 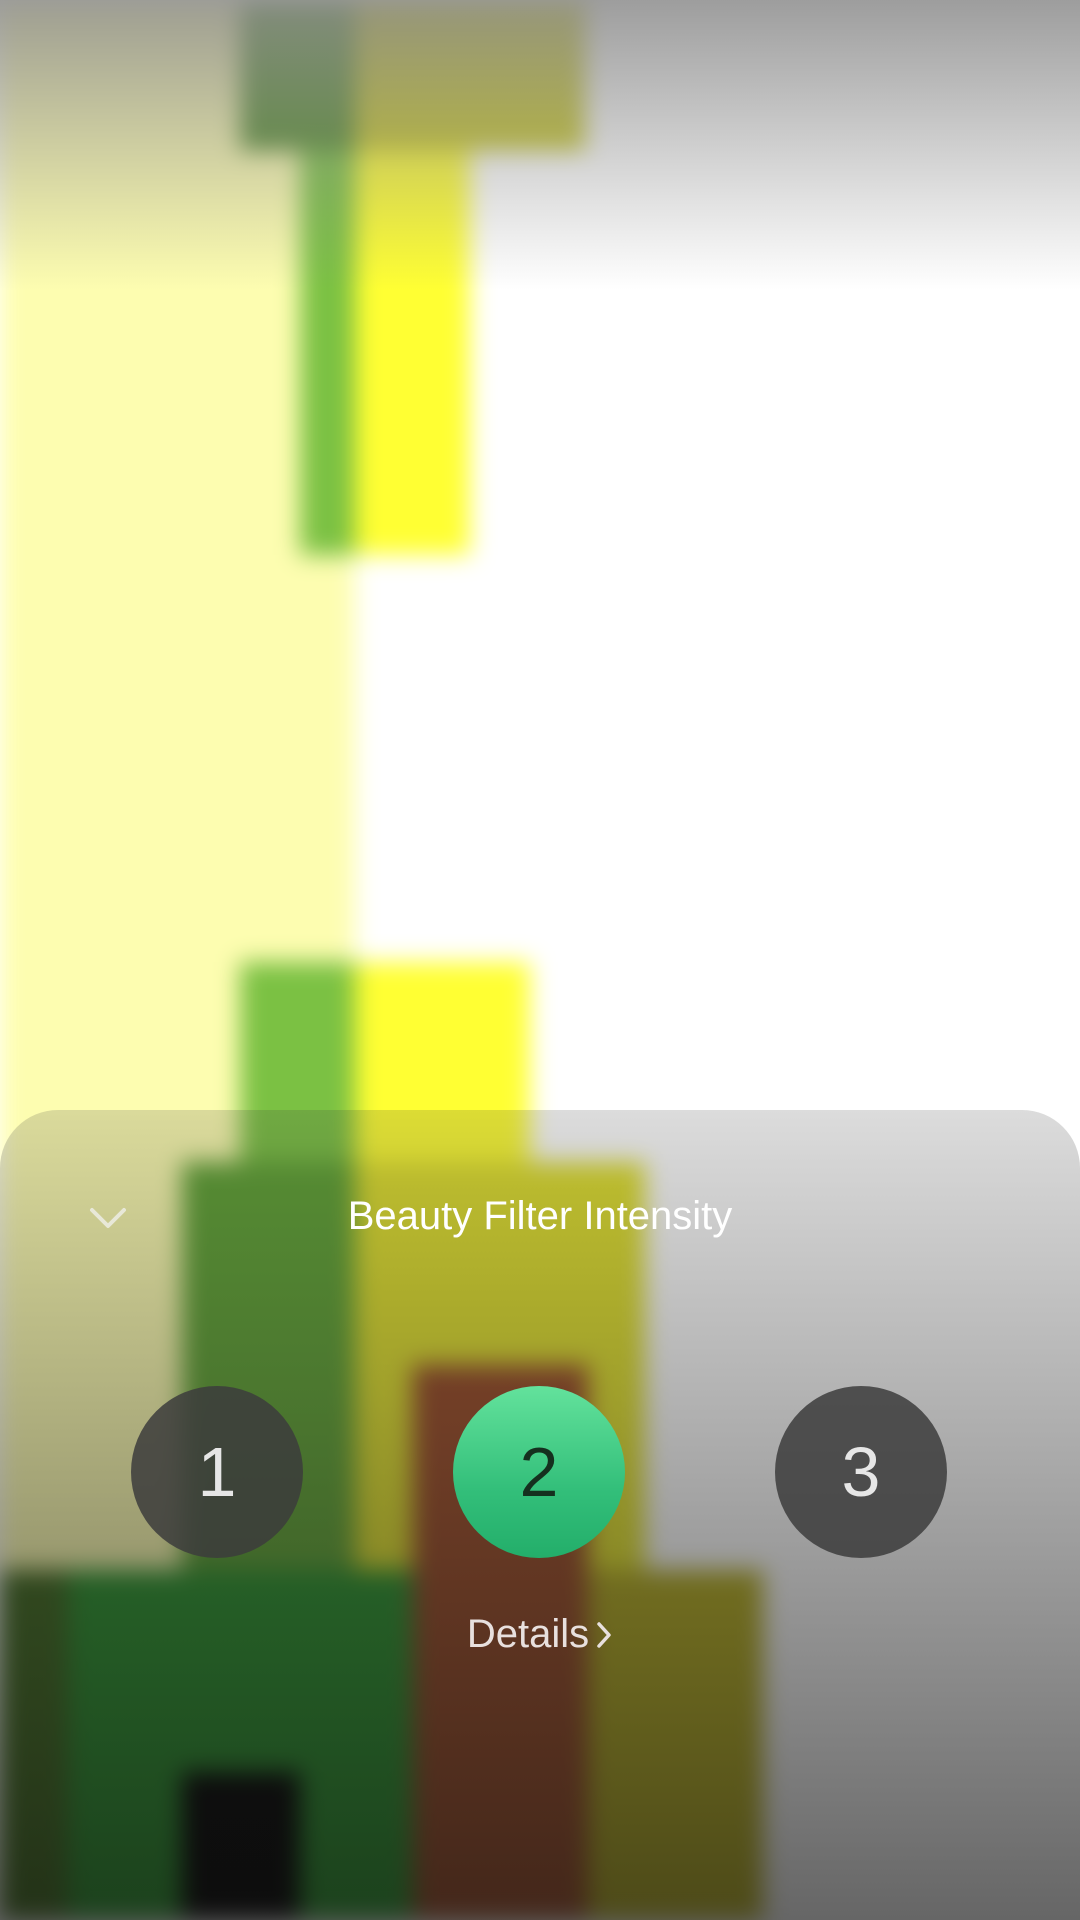 I want to click on level-1-button: 1, so click(x=217, y=1472).